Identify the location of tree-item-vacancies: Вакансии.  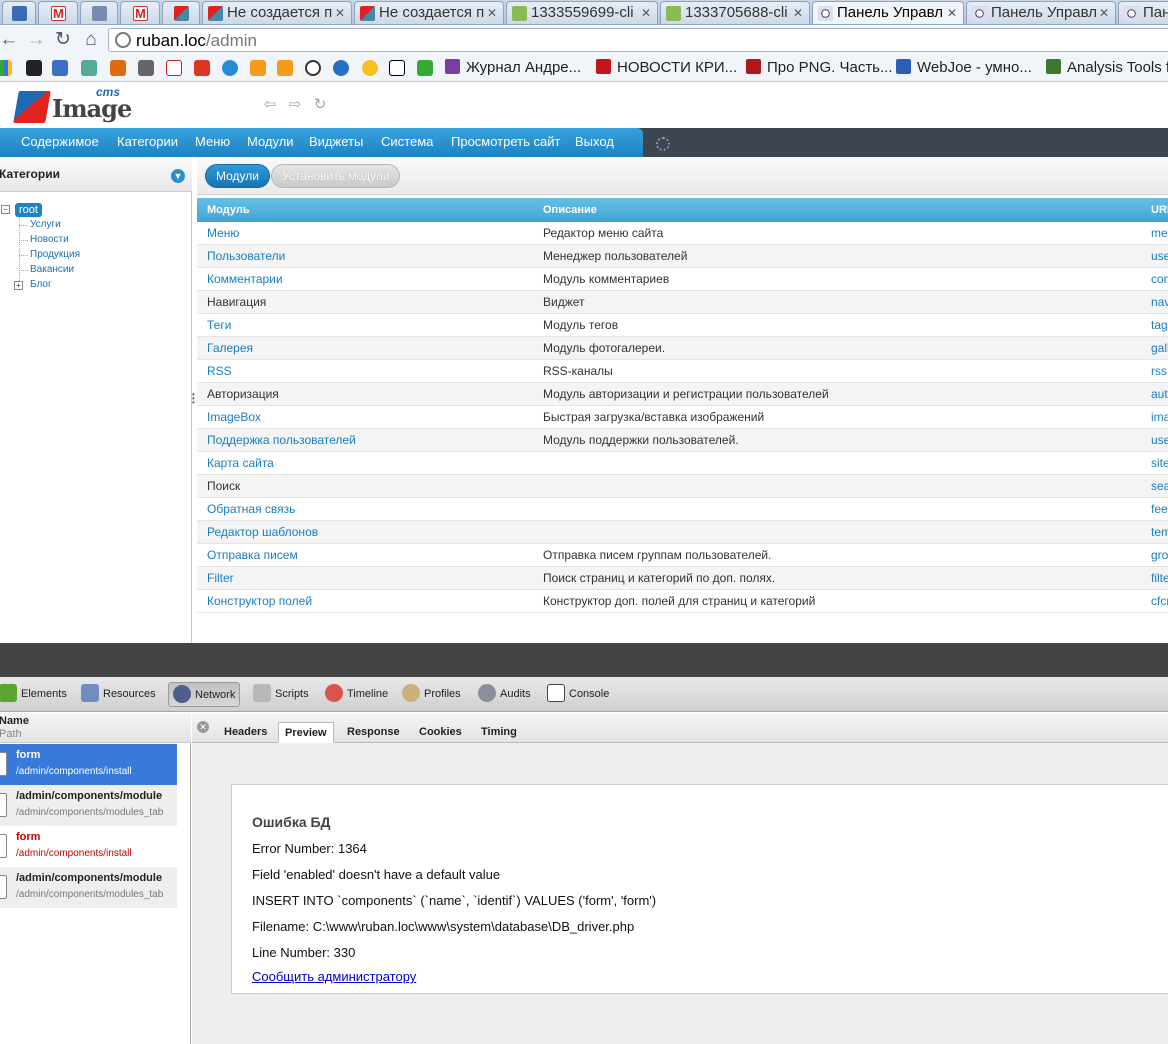
(52, 269).